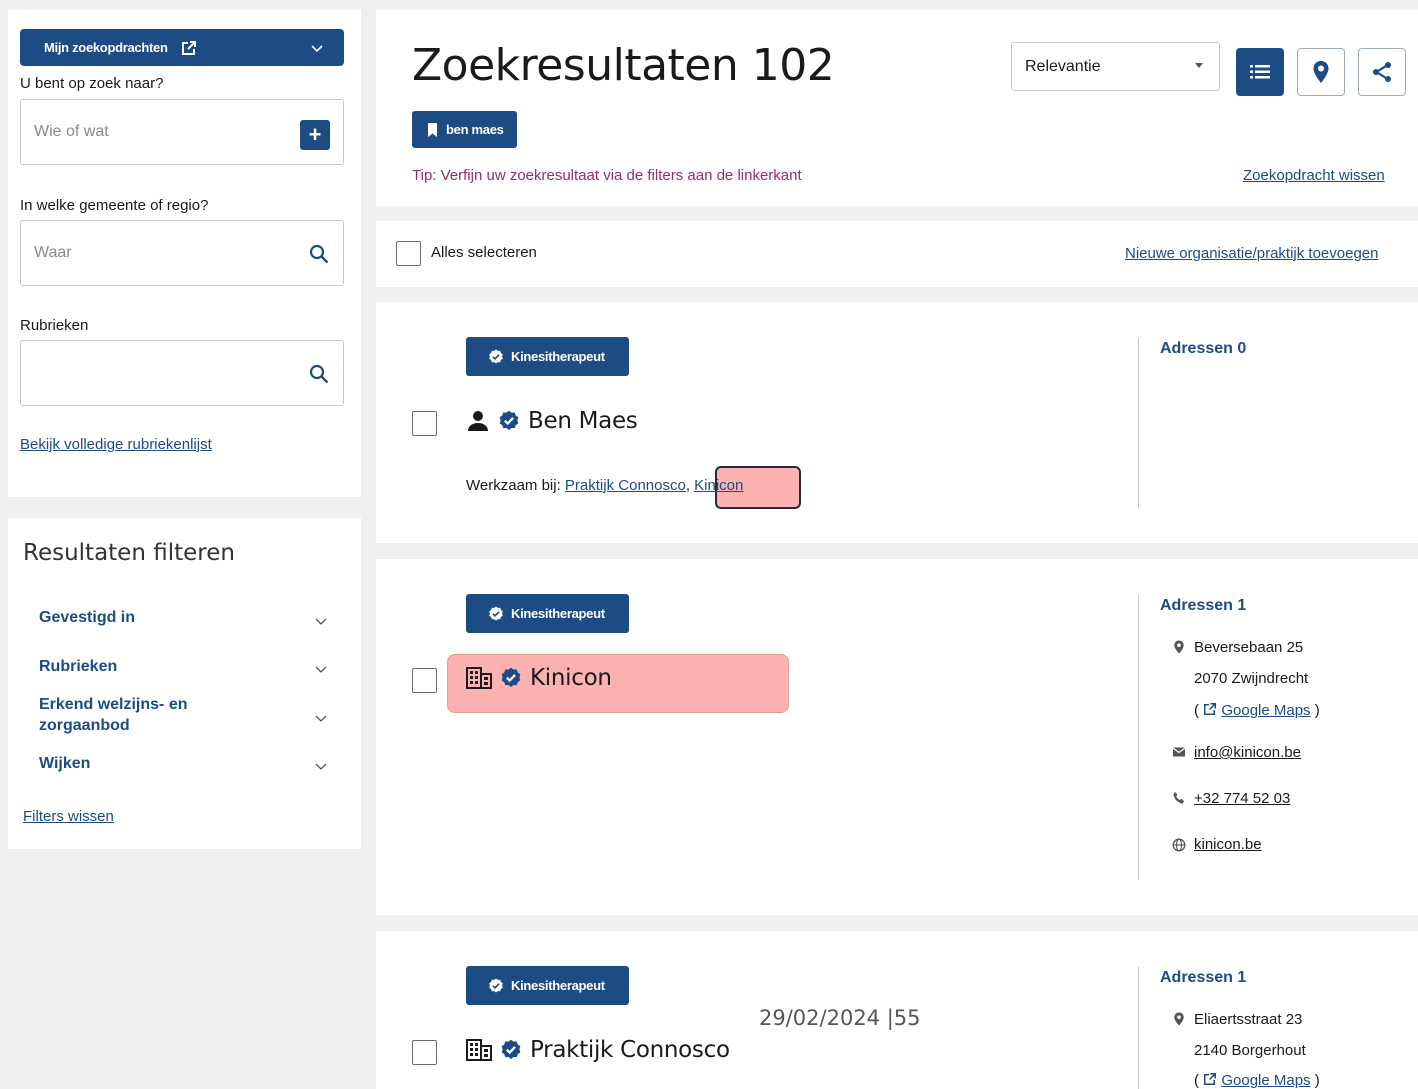 The width and height of the screenshot is (1418, 1089). I want to click on where-input: Waar, so click(182, 253).